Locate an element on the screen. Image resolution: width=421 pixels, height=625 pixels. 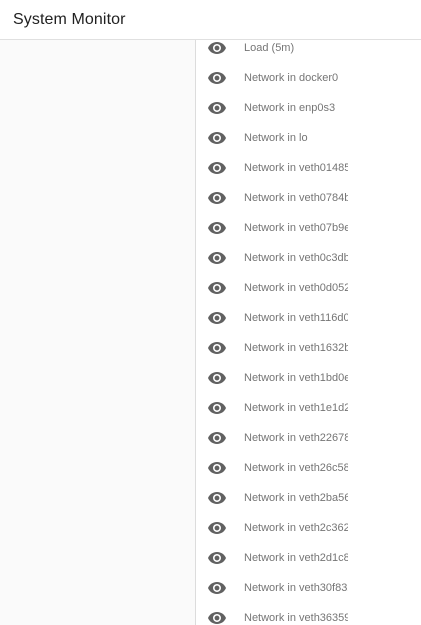
series-label: Network in lo is located at coordinates (276, 138).